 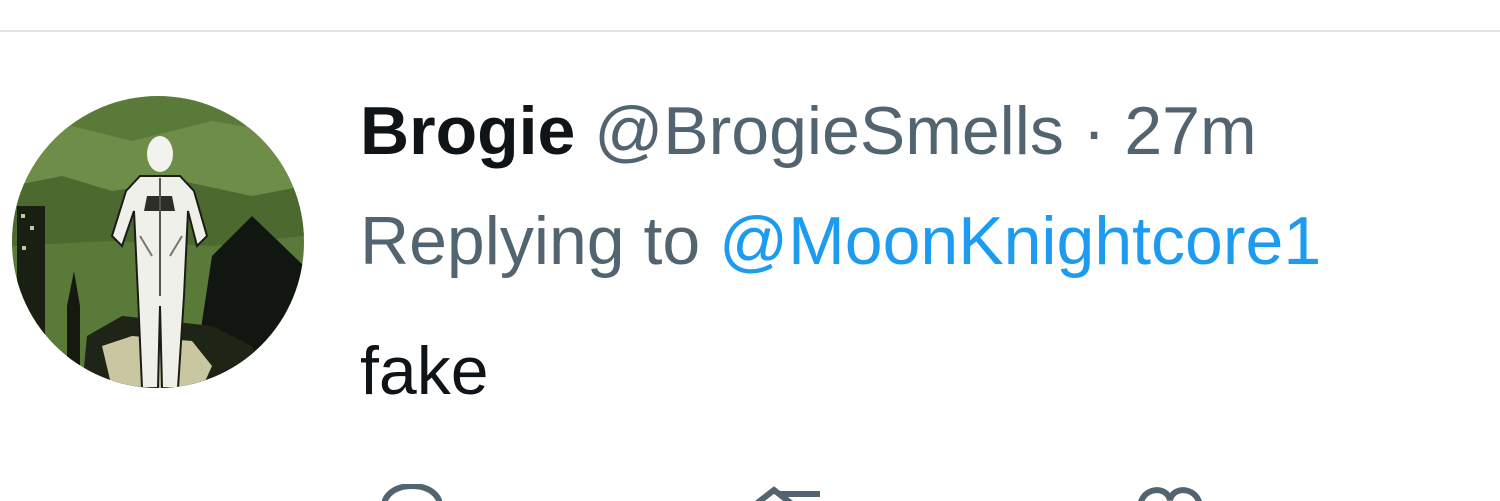 What do you see at coordinates (424, 371) in the screenshot?
I see `tweet-text: fake` at bounding box center [424, 371].